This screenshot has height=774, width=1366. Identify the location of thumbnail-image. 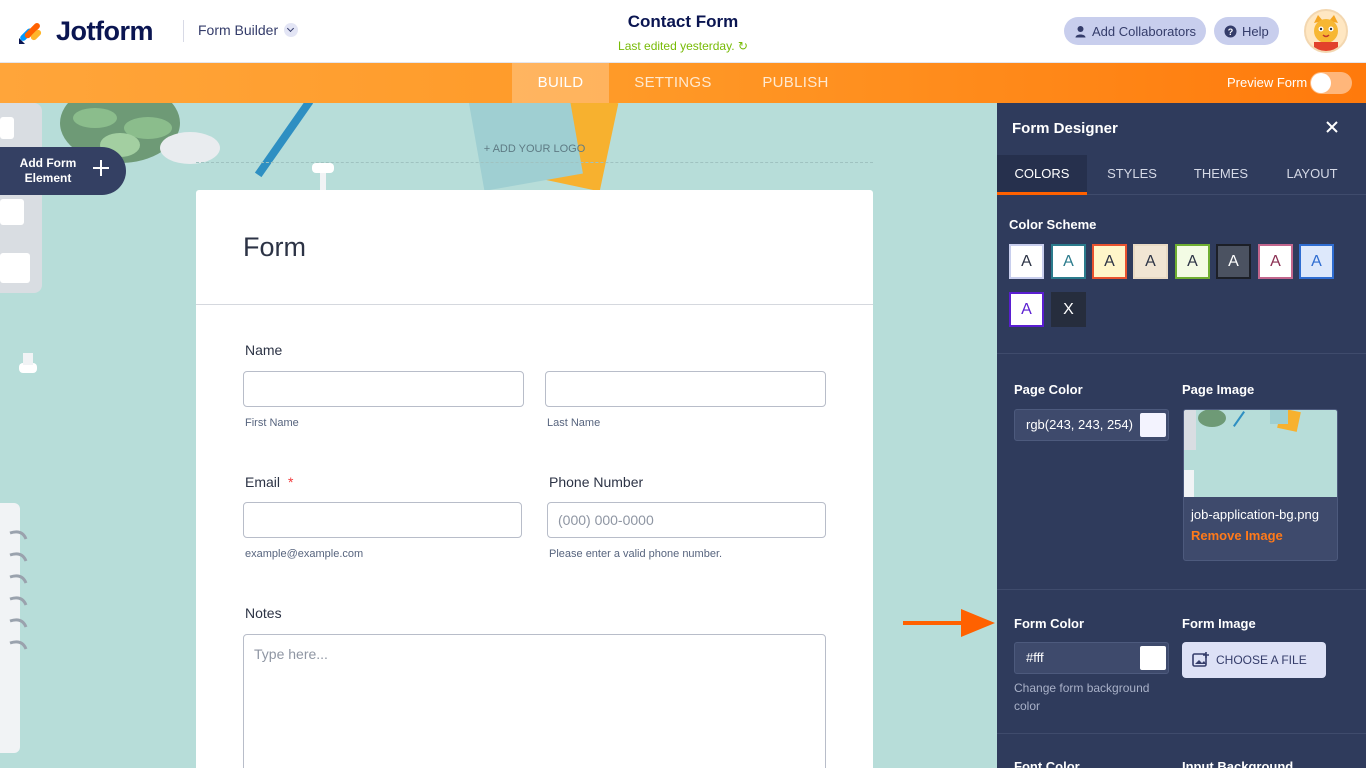
(1242, 453).